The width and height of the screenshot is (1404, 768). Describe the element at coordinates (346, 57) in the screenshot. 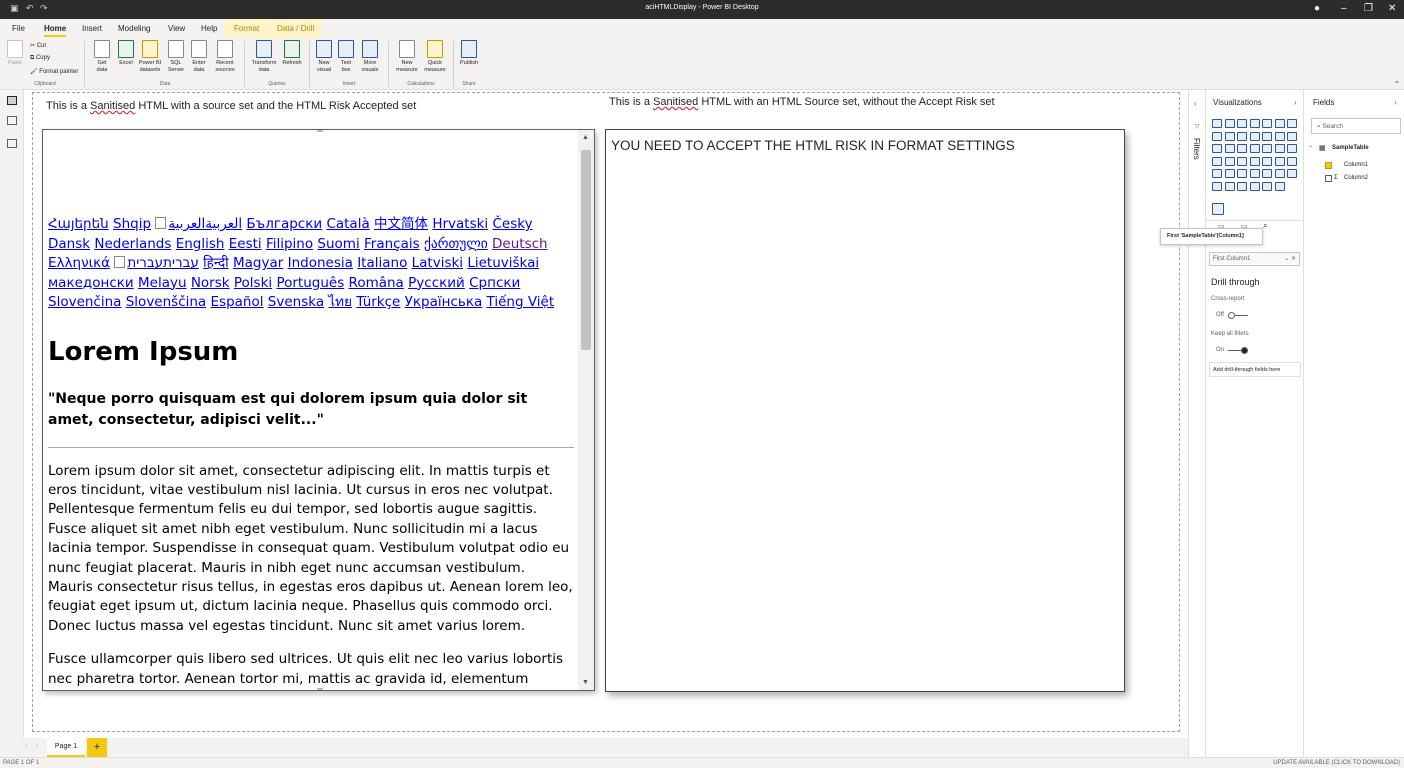

I see `text-box-button: Text box` at that location.